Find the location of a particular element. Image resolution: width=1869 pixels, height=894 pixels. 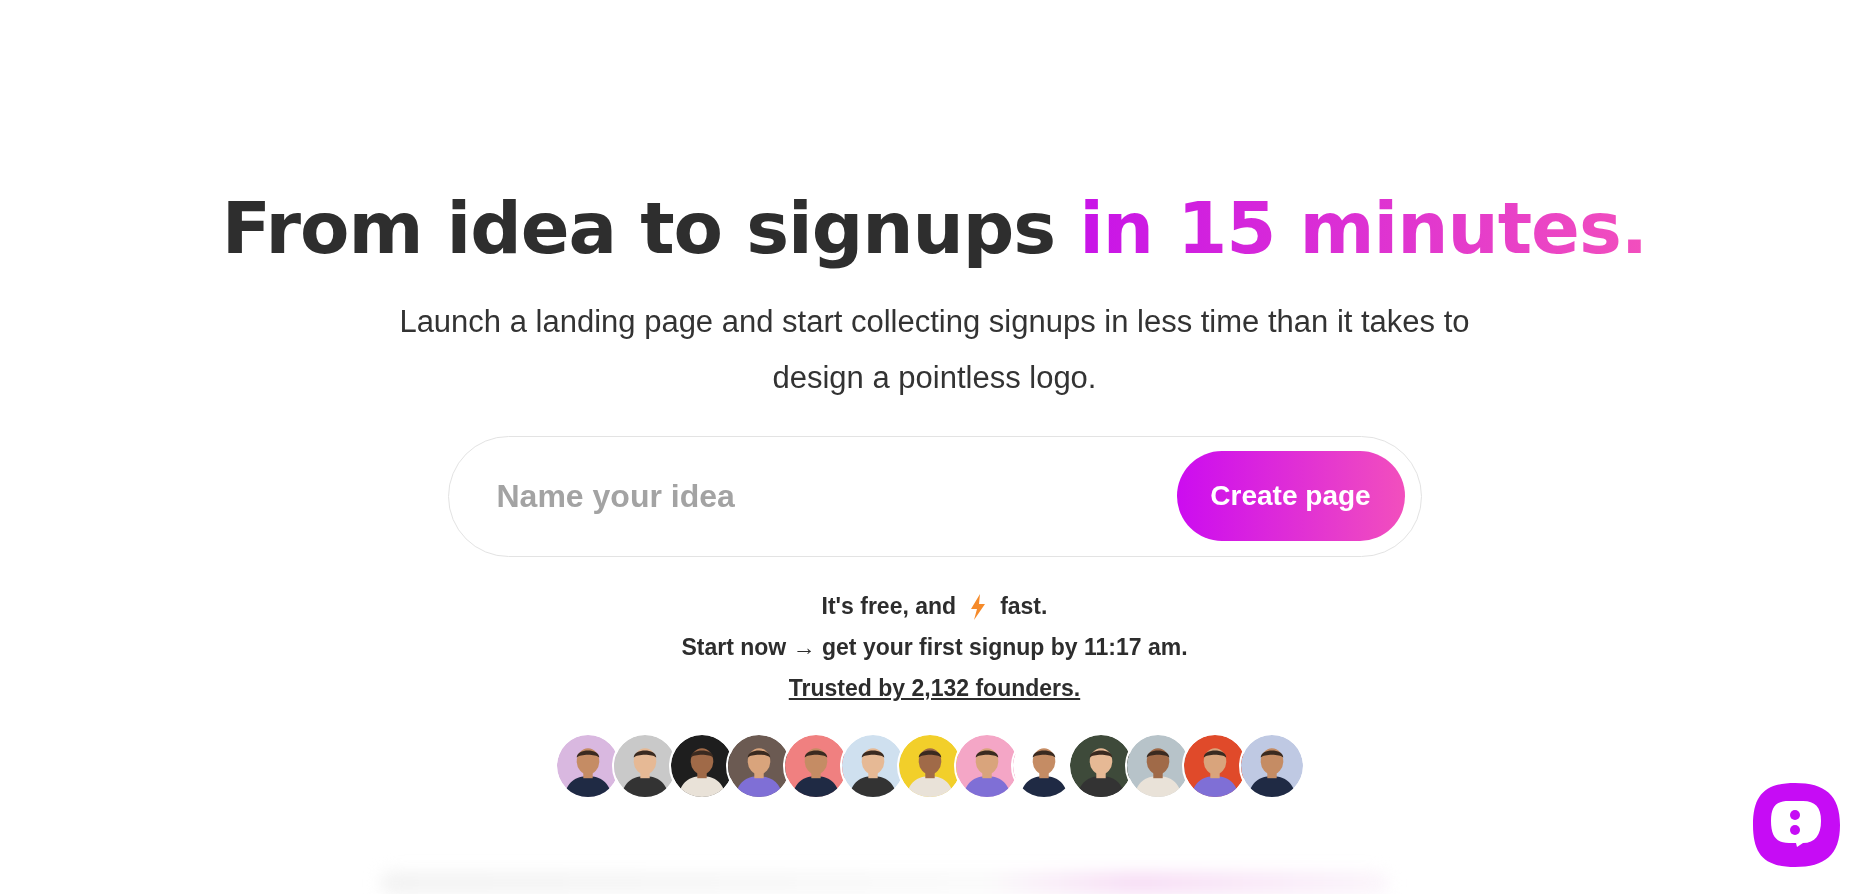

free-text: It's free, and is located at coordinates (889, 607).